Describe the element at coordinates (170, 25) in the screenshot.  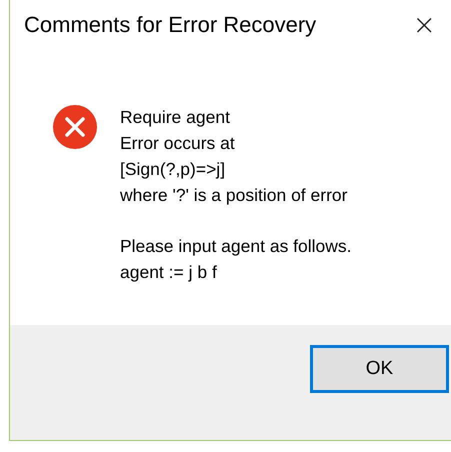
I see `window-title: Comments for Error Recovery` at that location.